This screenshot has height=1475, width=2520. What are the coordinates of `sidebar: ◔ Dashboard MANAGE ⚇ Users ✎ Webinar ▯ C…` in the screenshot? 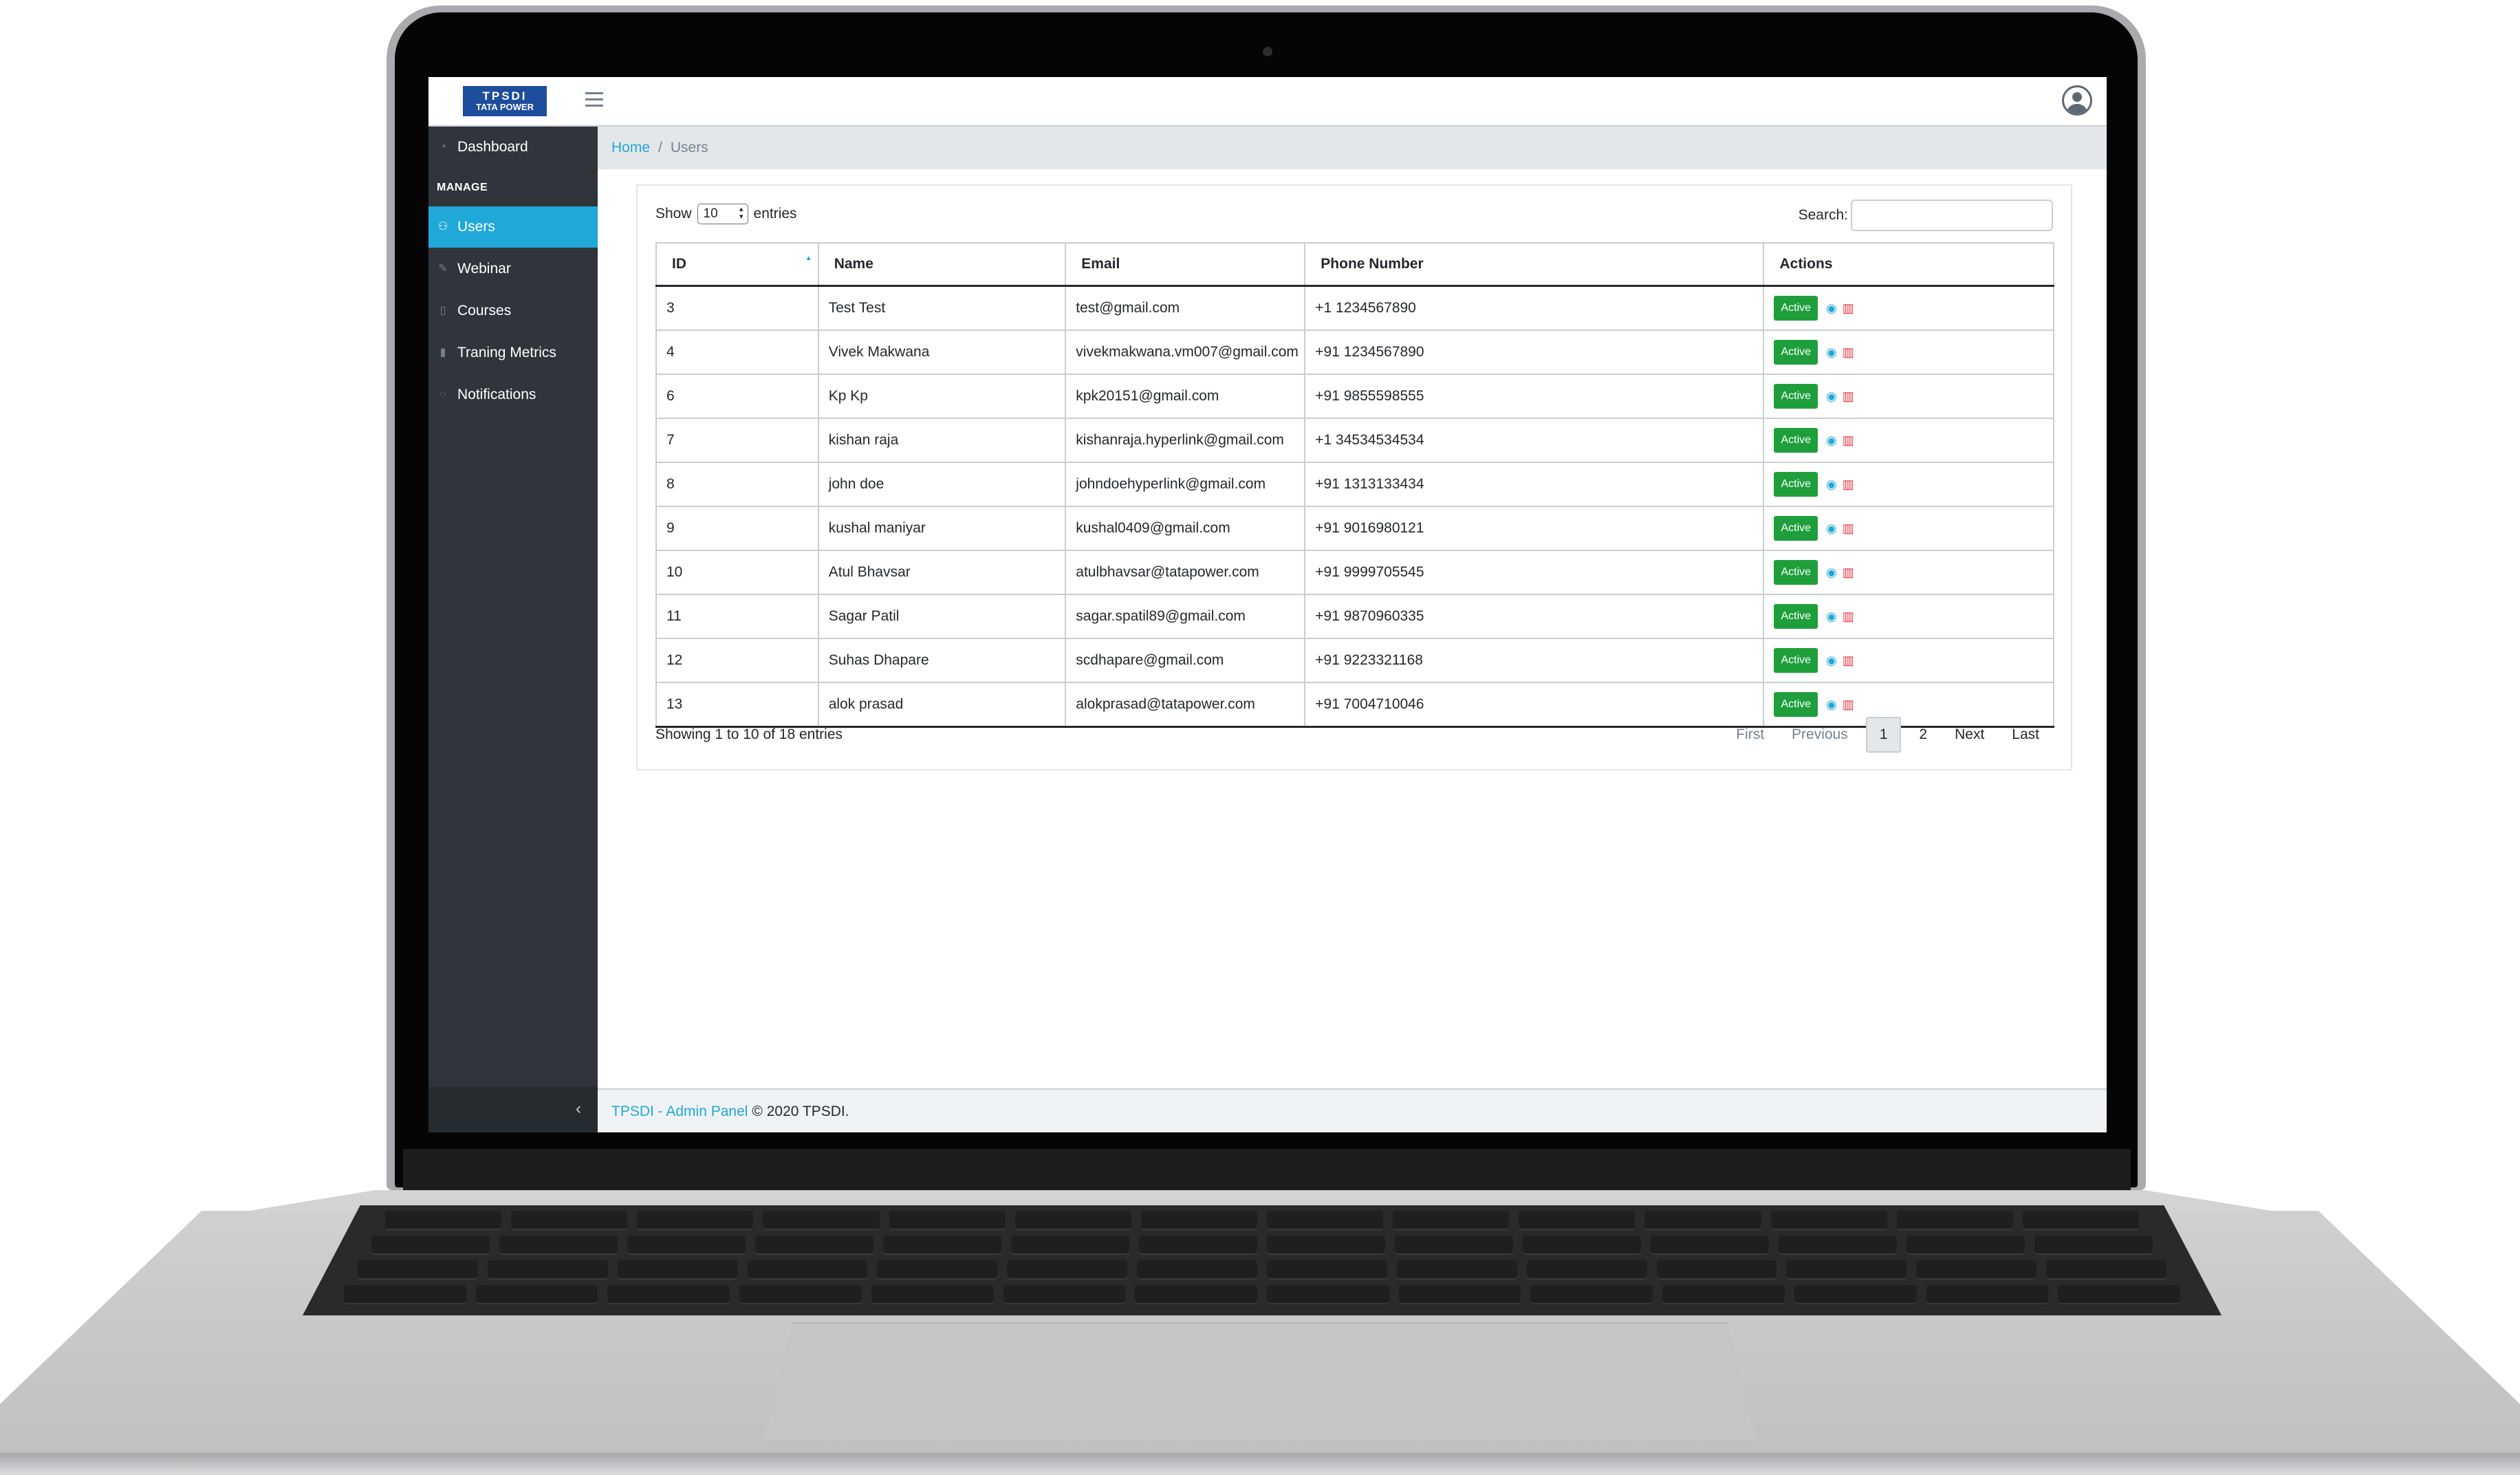 It's located at (513, 629).